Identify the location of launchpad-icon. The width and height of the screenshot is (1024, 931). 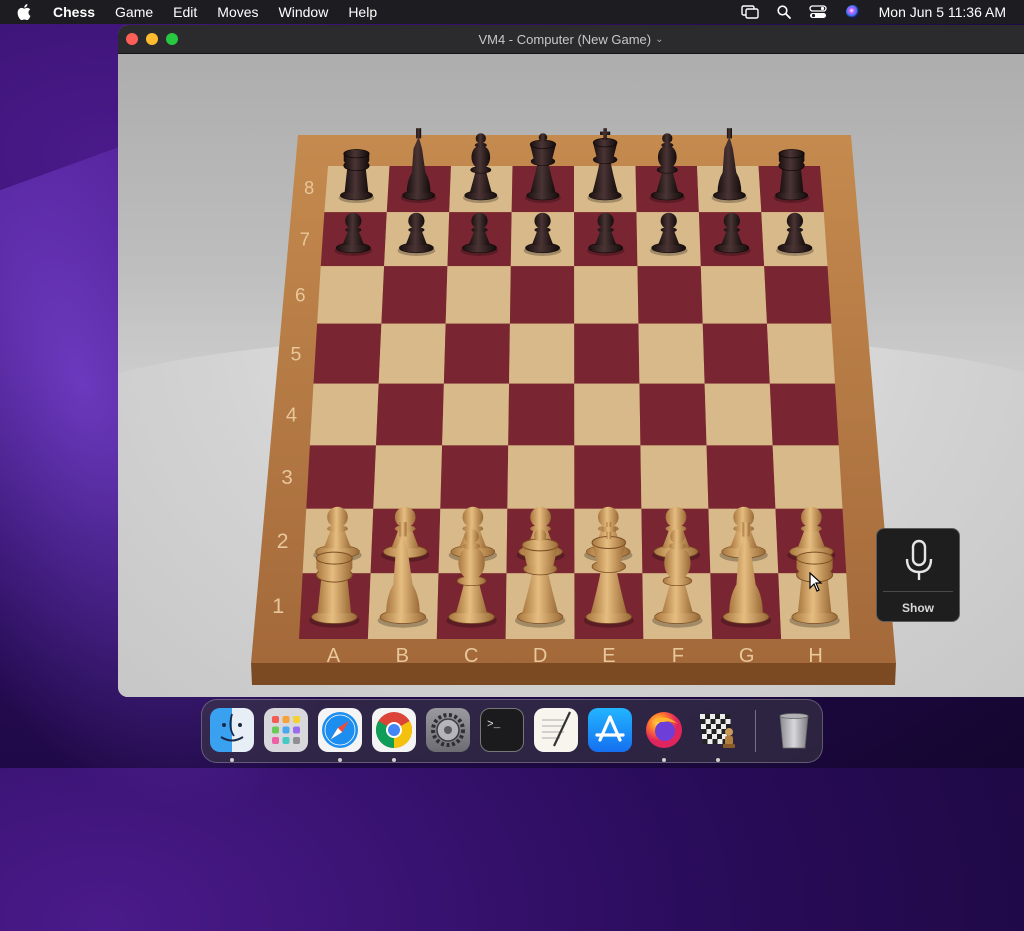
(286, 730).